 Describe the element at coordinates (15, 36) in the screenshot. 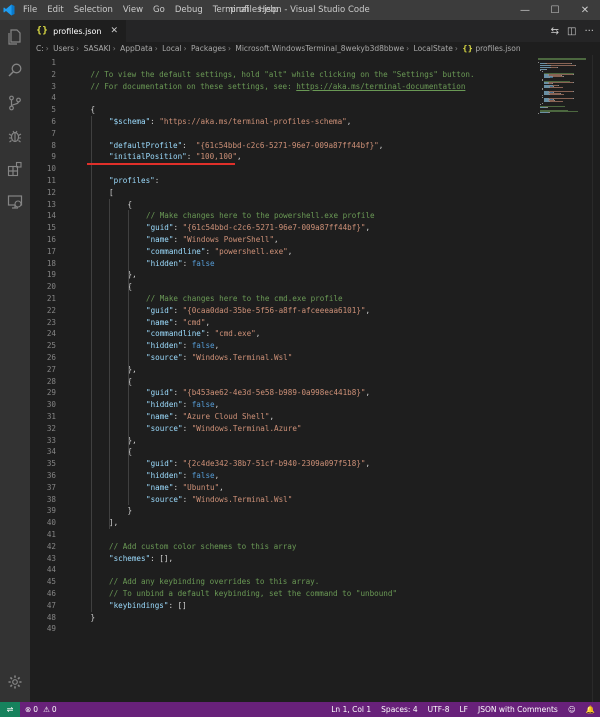

I see `explorer-icon` at that location.